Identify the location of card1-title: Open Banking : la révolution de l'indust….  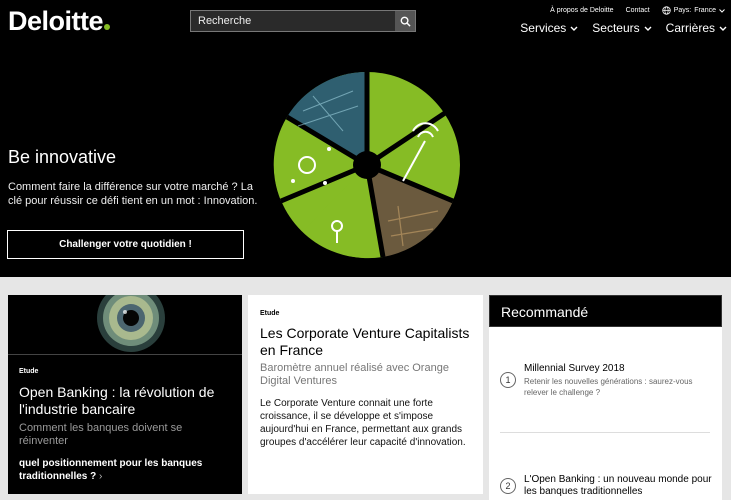
(129, 401).